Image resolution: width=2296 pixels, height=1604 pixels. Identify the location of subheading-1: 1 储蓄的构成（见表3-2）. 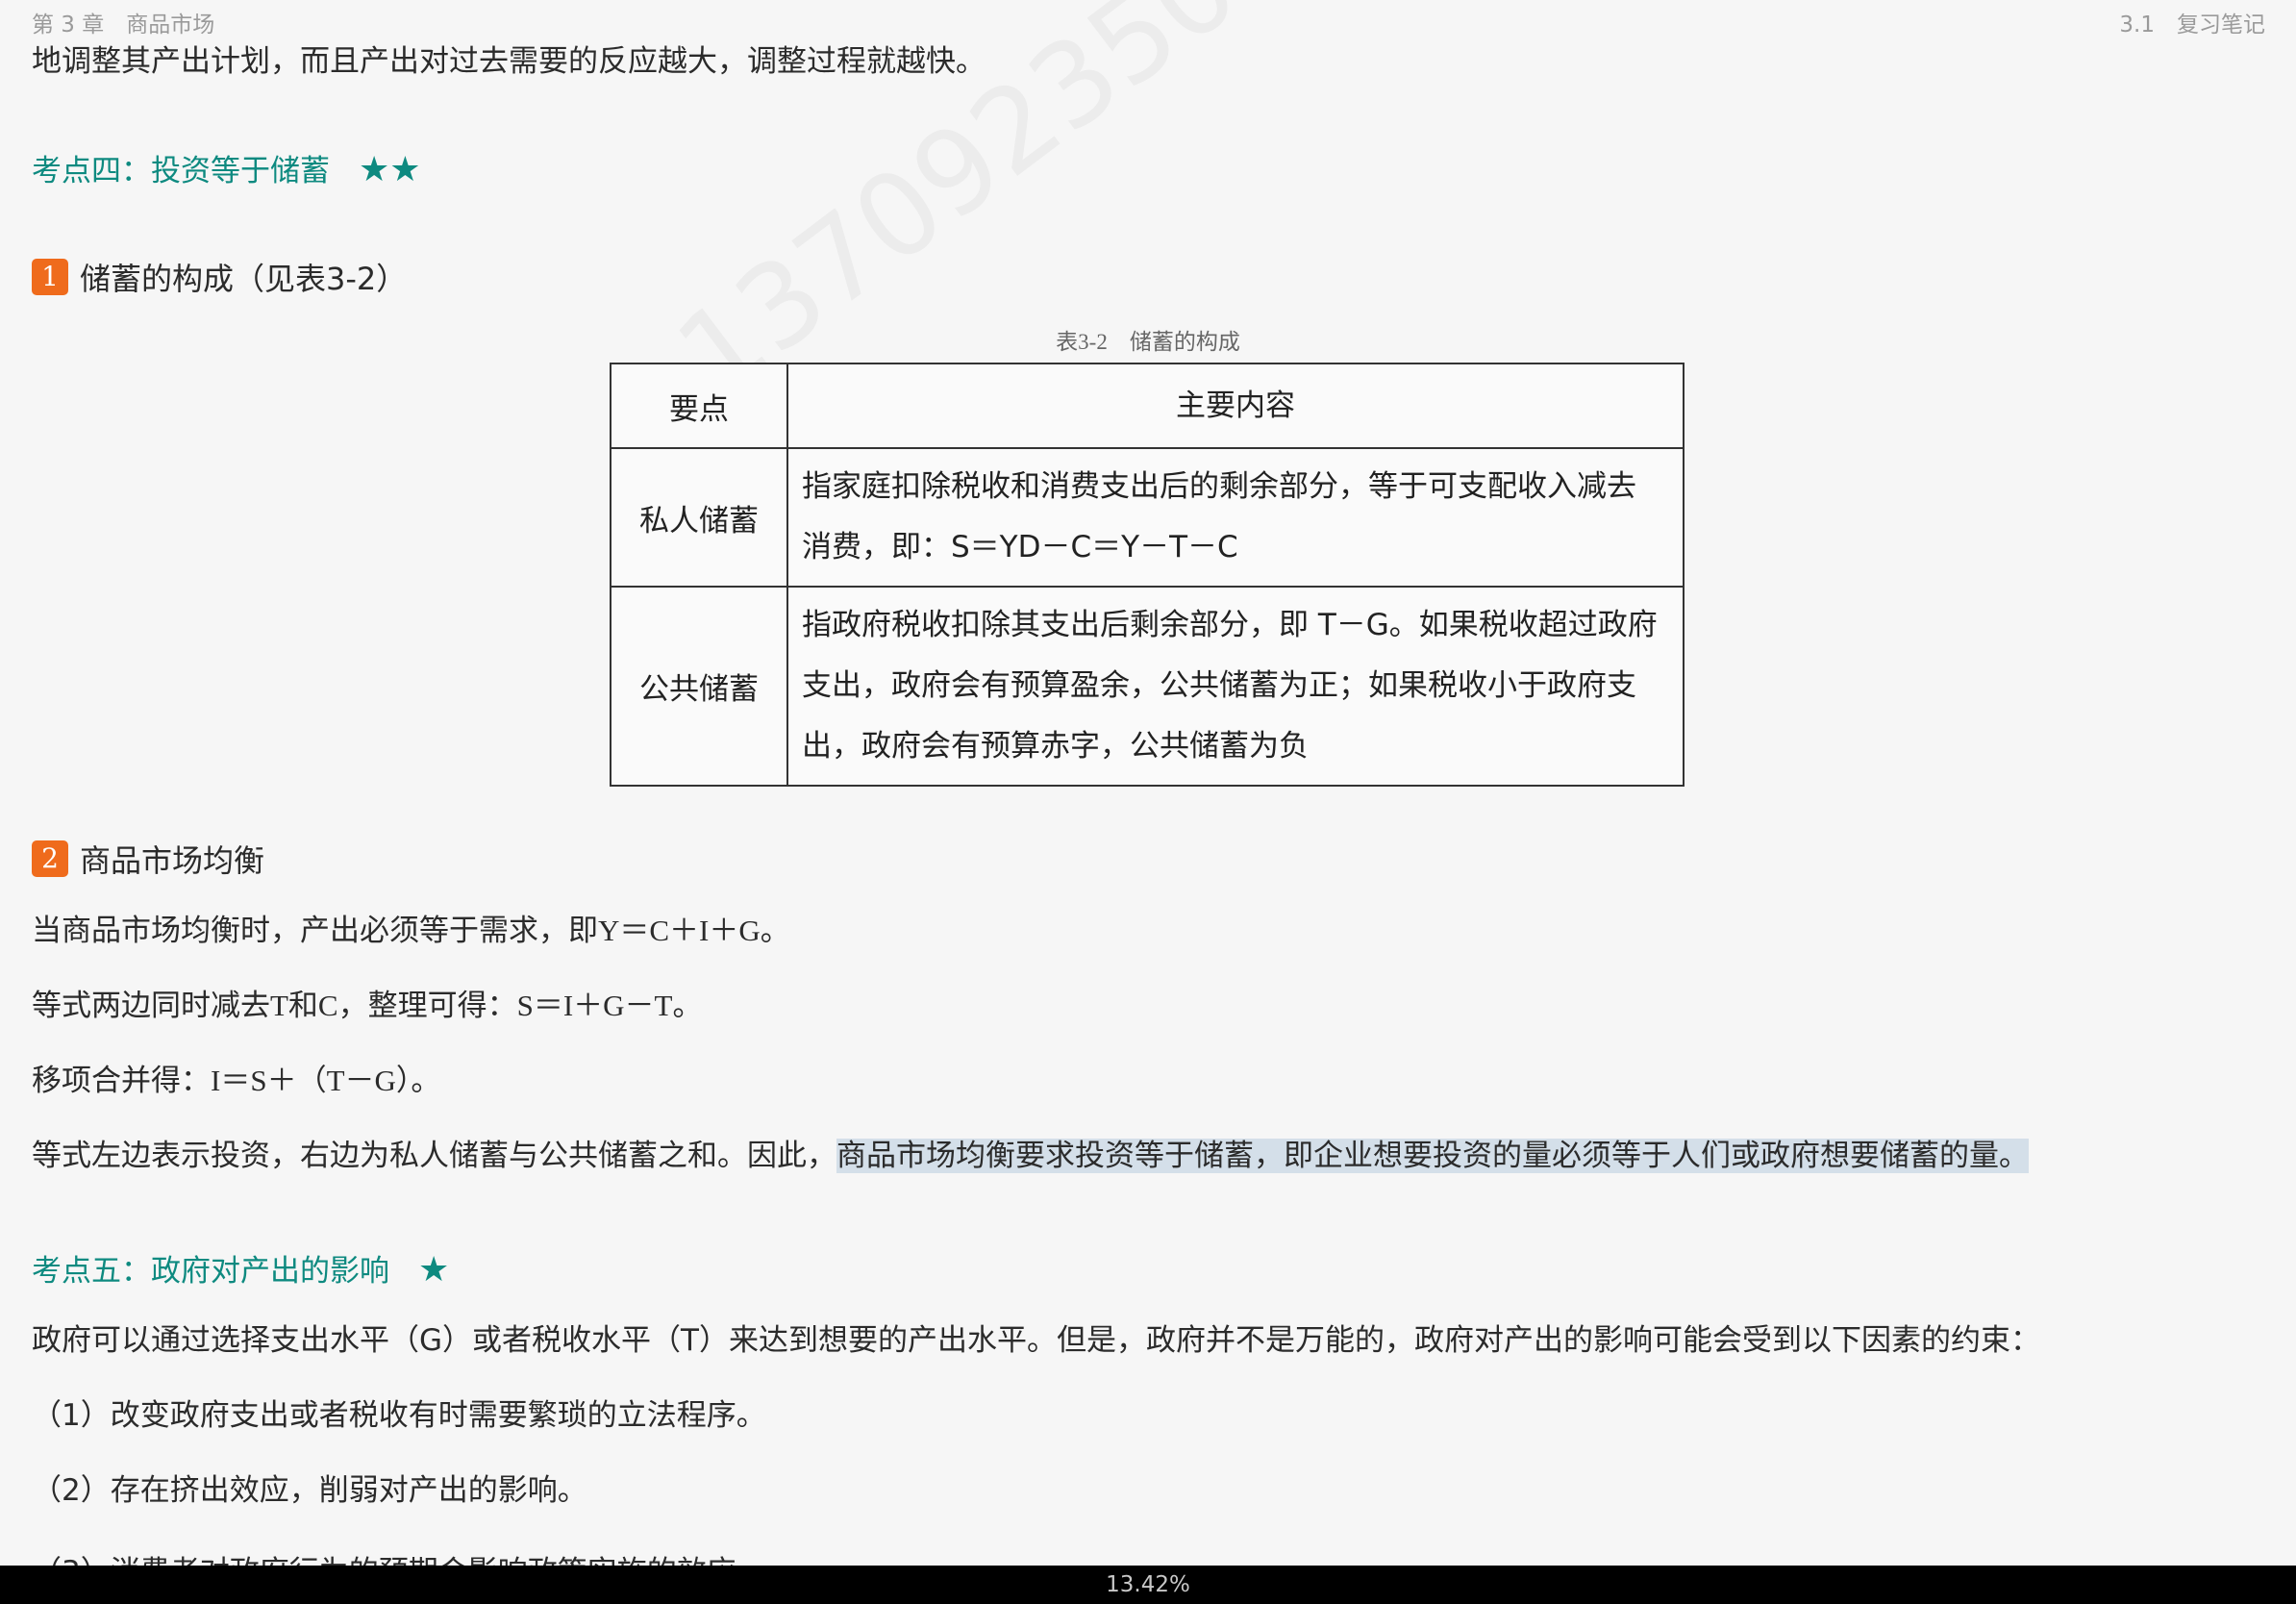
(219, 277).